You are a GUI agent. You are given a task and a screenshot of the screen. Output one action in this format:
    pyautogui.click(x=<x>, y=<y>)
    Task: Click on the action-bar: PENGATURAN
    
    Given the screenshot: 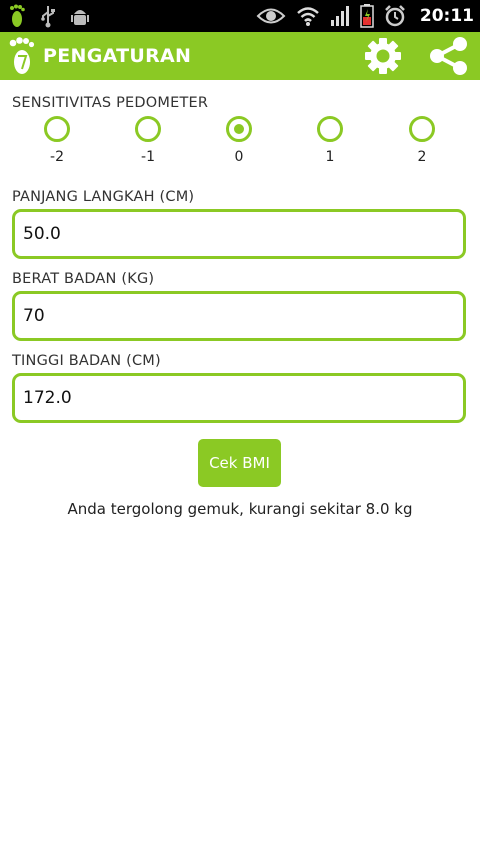 What is the action you would take?
    pyautogui.click(x=240, y=56)
    